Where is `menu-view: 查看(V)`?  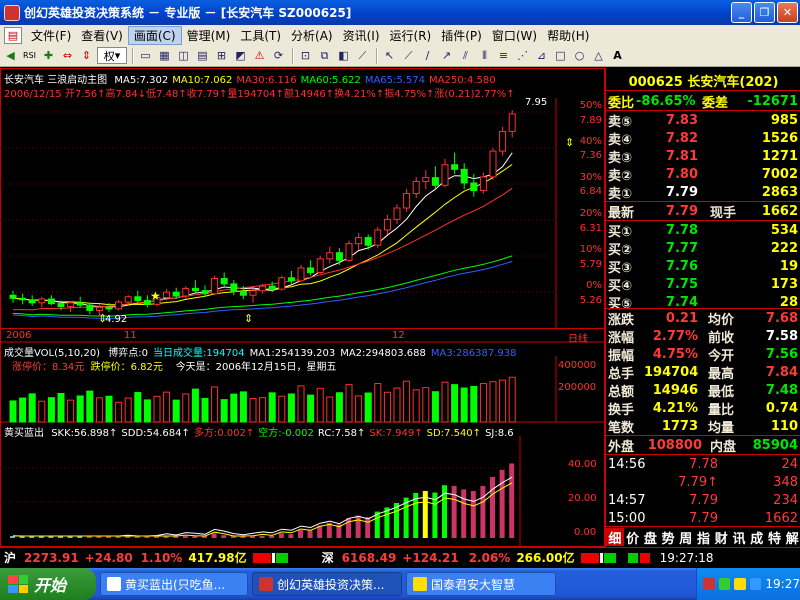 menu-view: 查看(V) is located at coordinates (102, 35).